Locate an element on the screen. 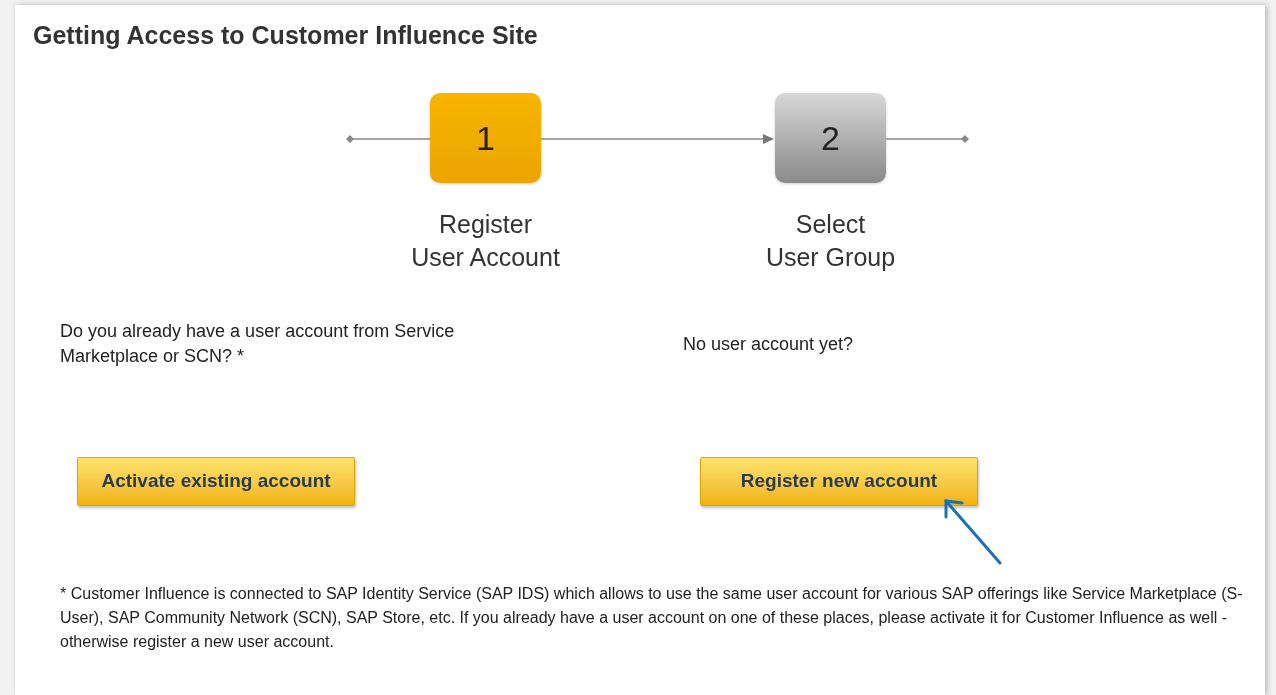 The image size is (1276, 695). question-text: No user account yet? is located at coordinates (768, 344).